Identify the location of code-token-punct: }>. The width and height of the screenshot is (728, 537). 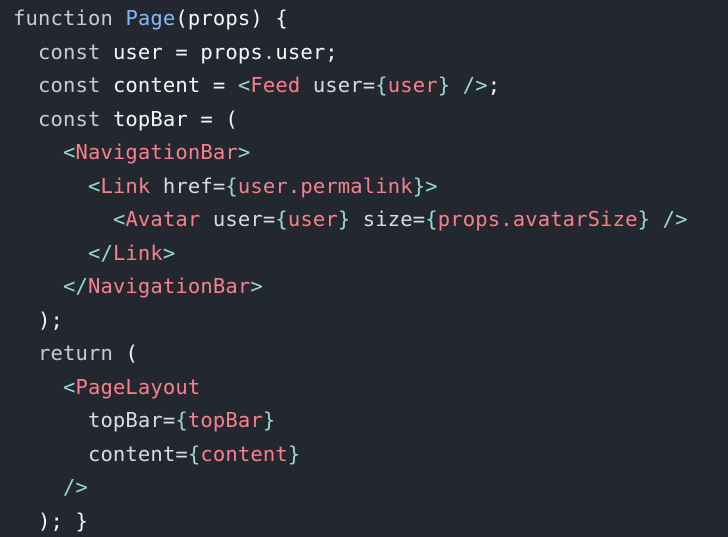
(425, 185).